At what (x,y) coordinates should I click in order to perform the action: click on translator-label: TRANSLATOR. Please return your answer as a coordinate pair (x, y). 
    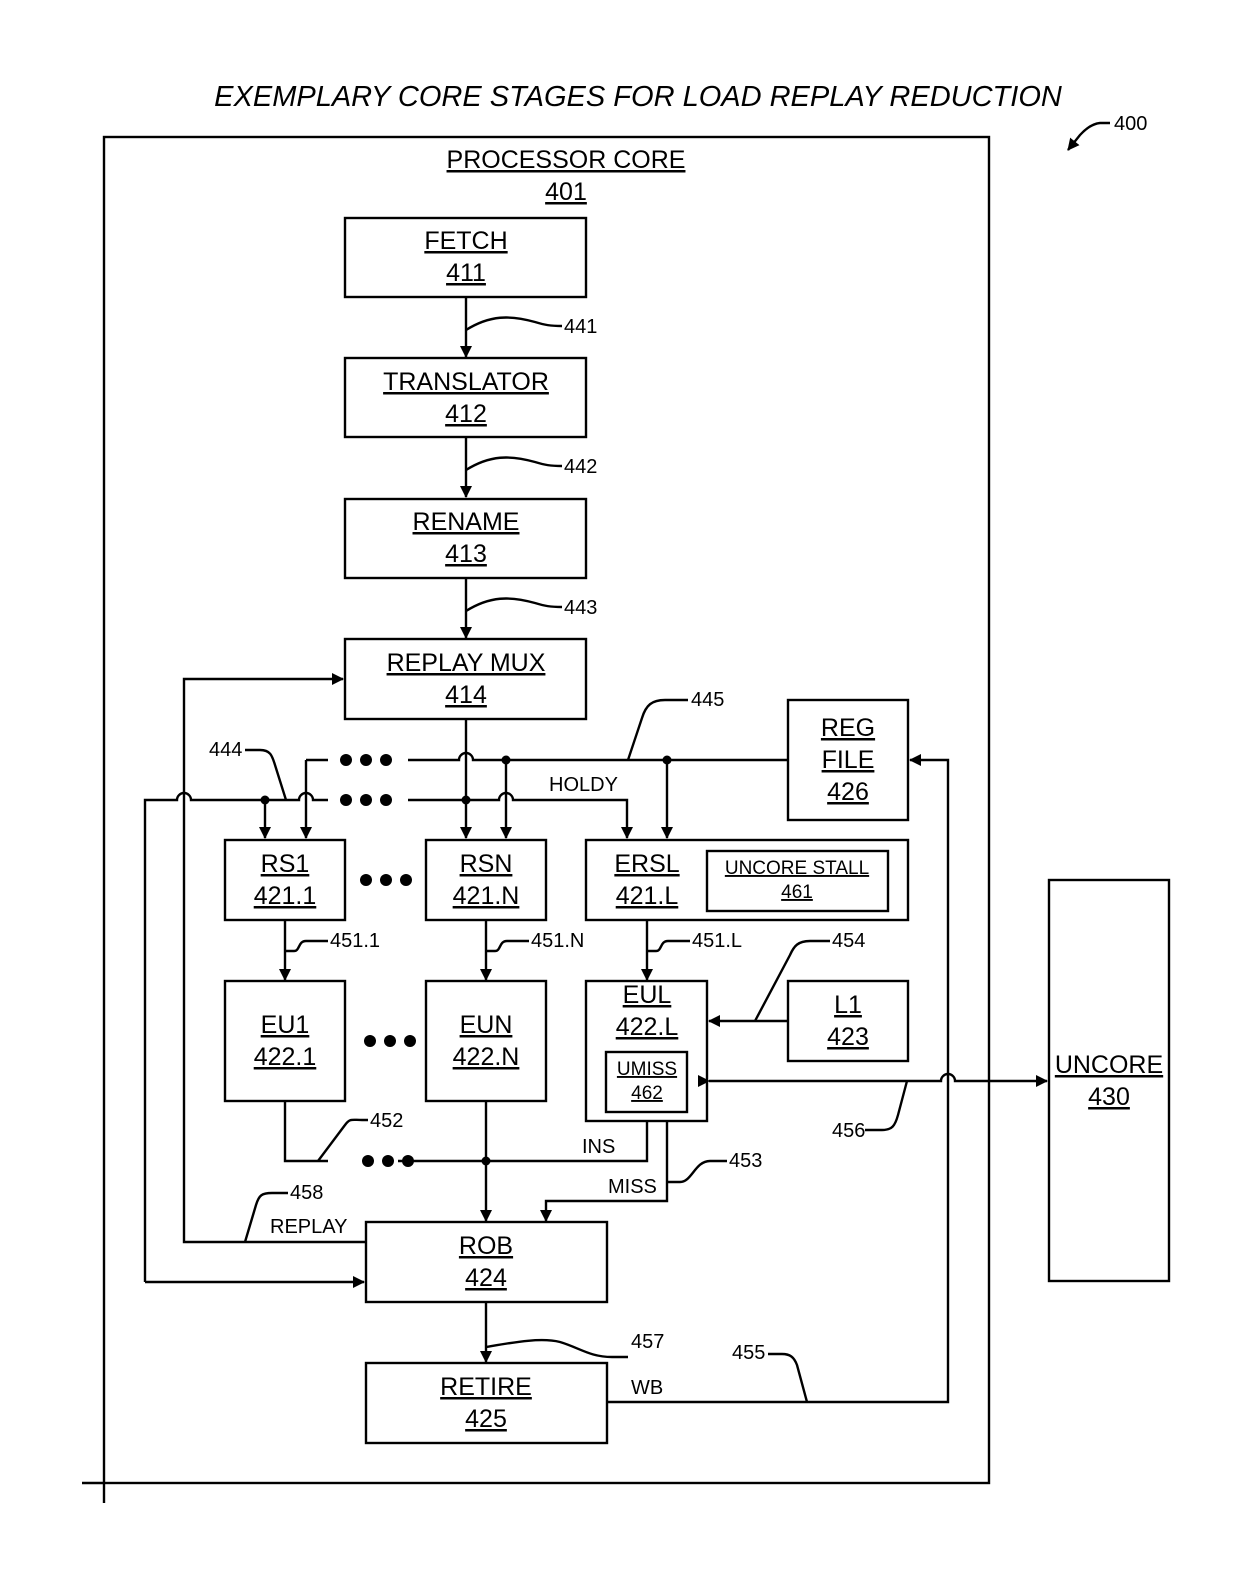
    Looking at the image, I should click on (466, 382).